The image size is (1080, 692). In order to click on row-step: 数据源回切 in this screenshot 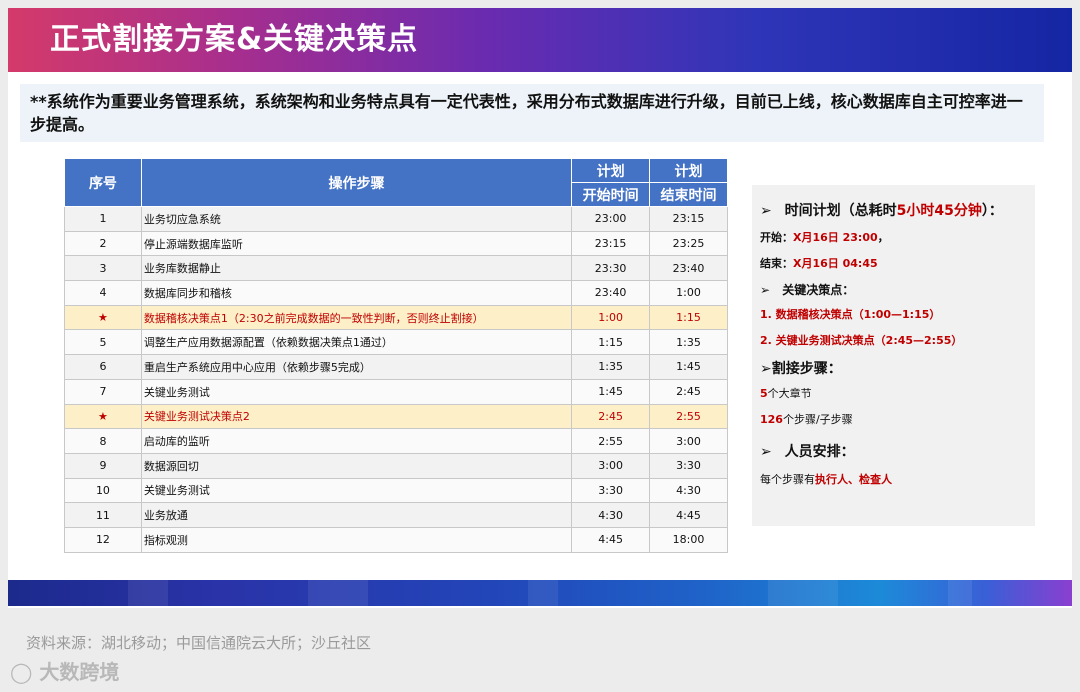, I will do `click(356, 465)`.